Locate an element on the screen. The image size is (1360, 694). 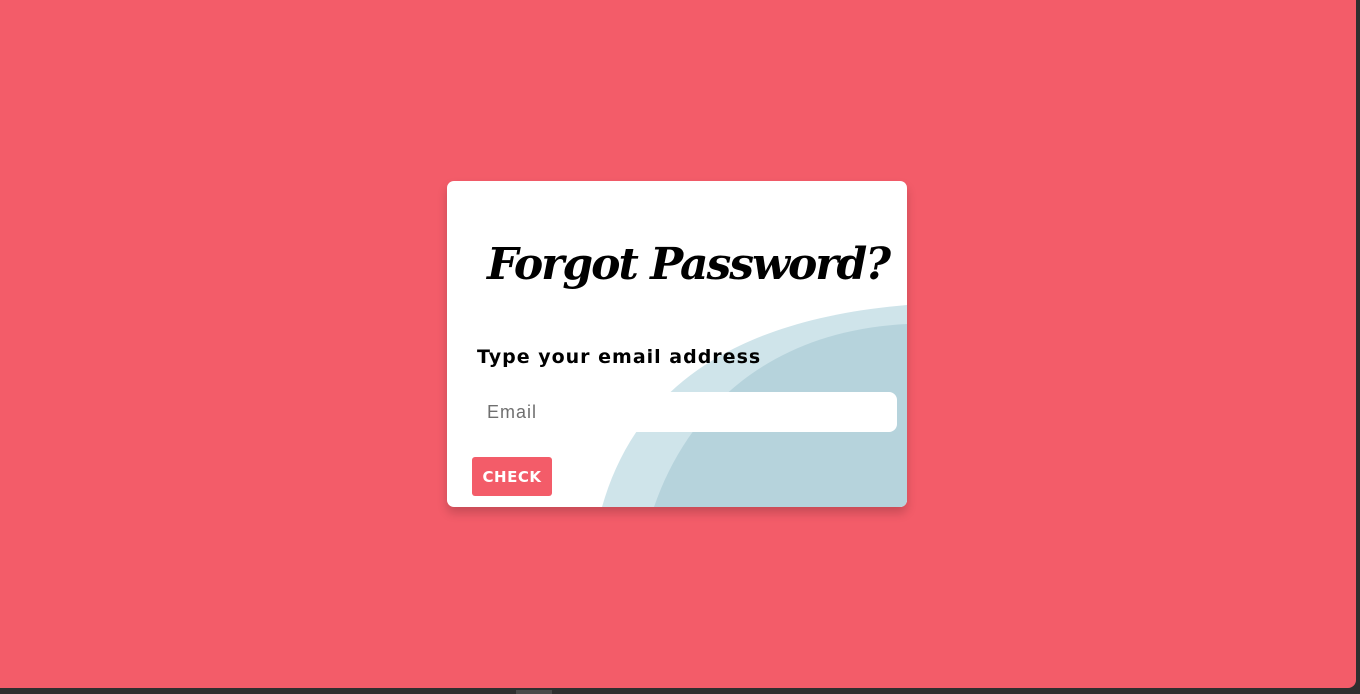
scrollbar-thumb is located at coordinates (534, 692).